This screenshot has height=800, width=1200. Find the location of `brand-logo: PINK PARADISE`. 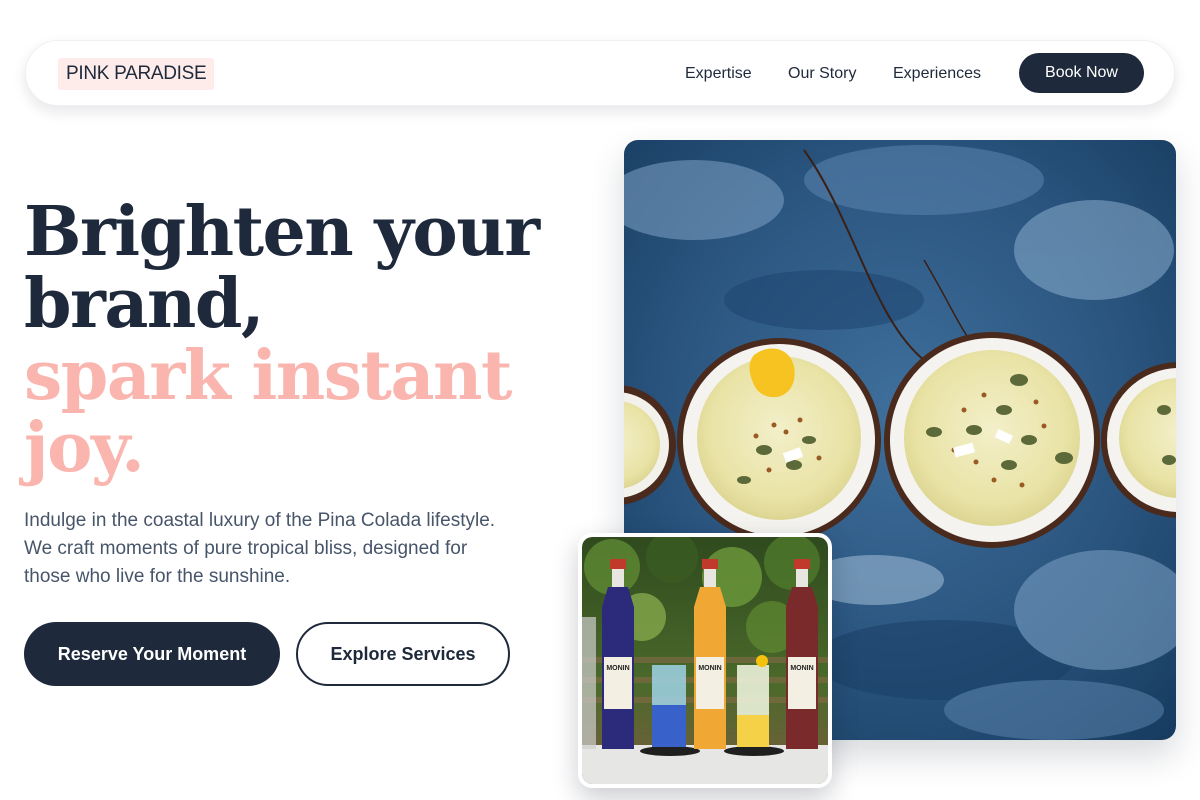

brand-logo: PINK PARADISE is located at coordinates (136, 74).